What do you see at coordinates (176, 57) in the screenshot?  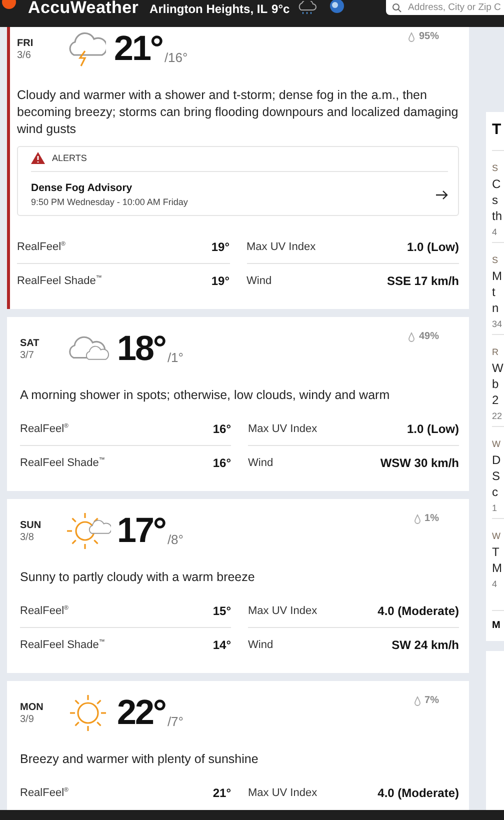 I see `low-temperature: /16°` at bounding box center [176, 57].